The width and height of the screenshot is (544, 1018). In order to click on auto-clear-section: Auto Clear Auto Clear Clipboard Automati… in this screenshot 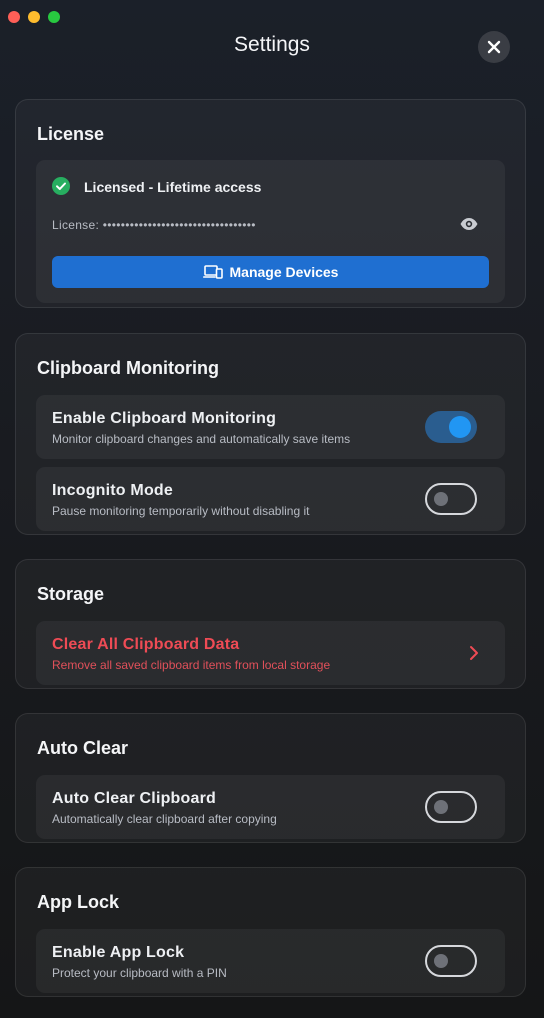, I will do `click(270, 778)`.